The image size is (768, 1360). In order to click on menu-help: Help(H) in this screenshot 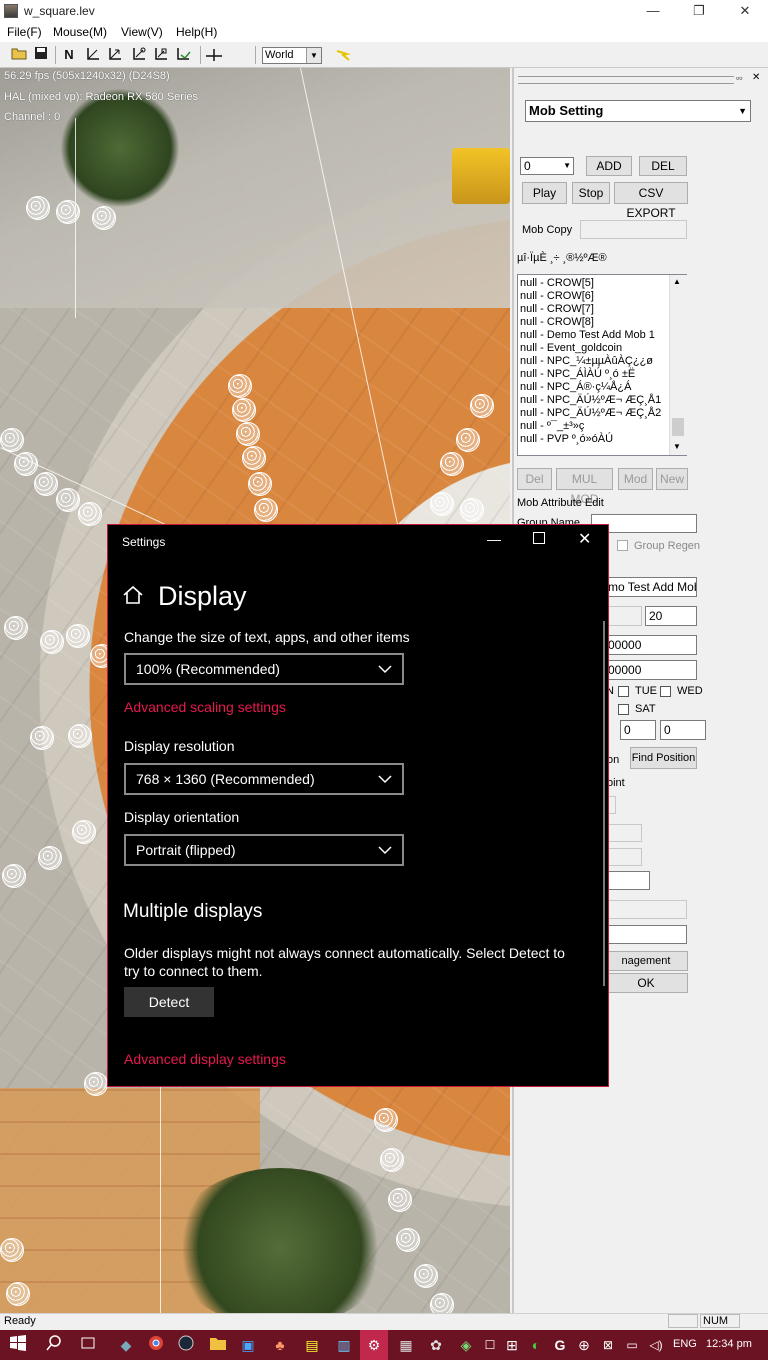, I will do `click(196, 32)`.